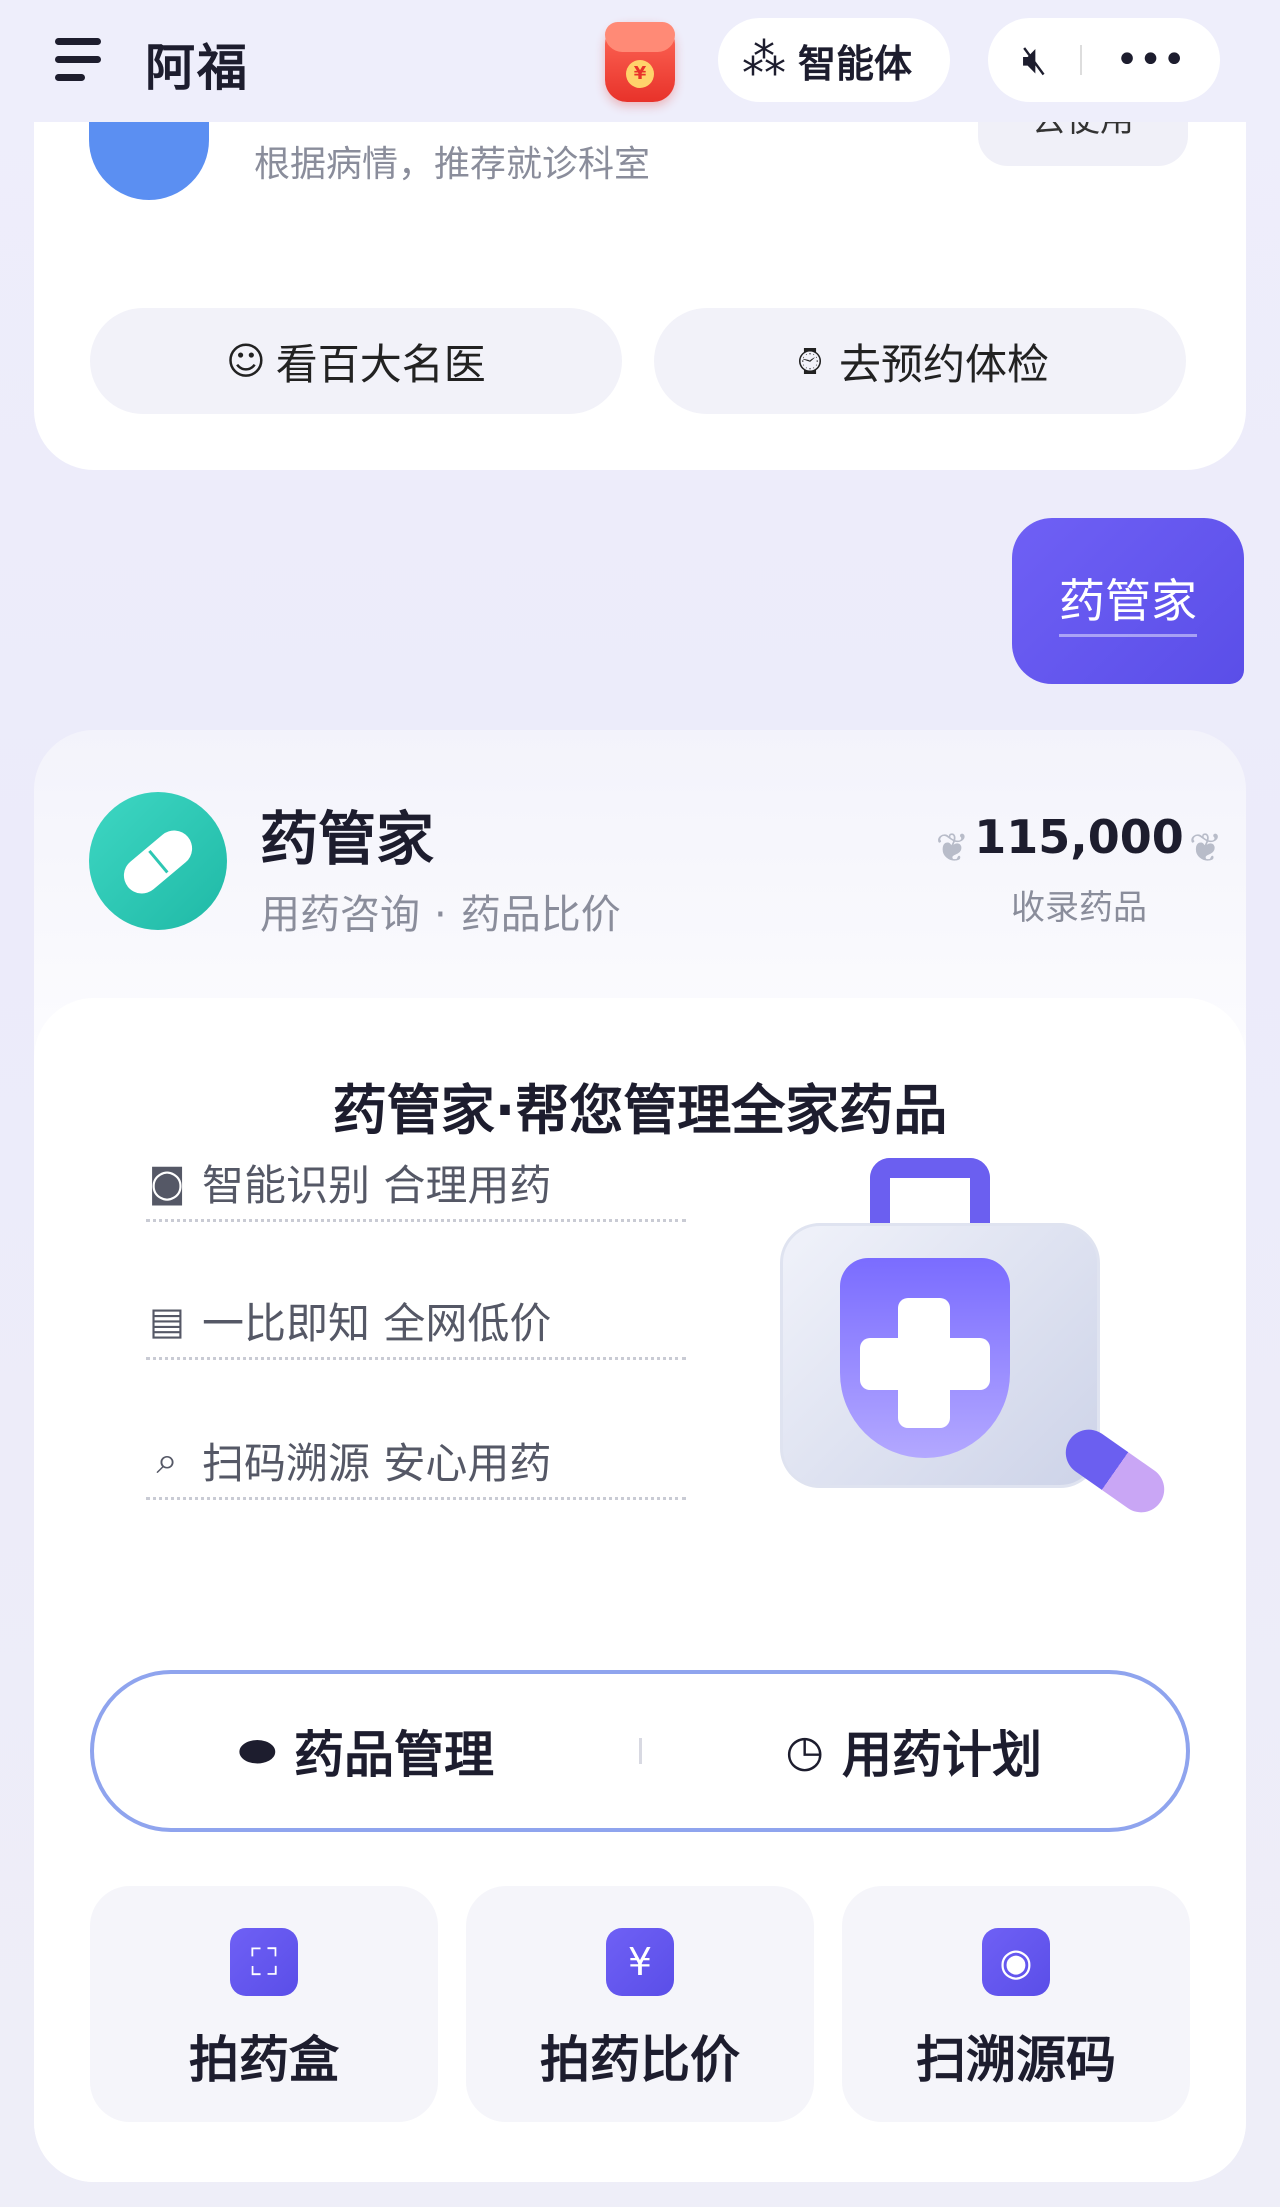 Image resolution: width=1280 pixels, height=2207 pixels. I want to click on feature-trace-scan: ⌕ 扫码溯源 安心用药, so click(416, 1462).